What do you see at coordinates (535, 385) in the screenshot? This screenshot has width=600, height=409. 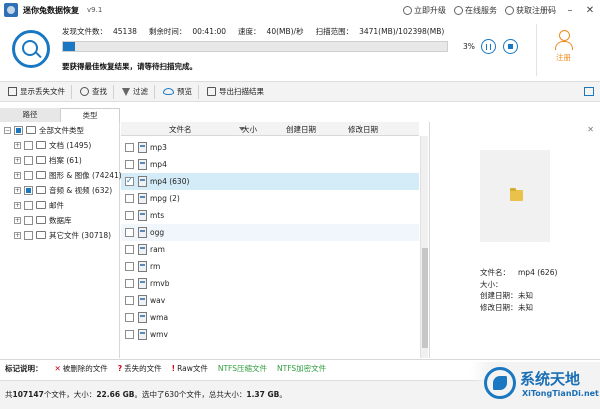 I see `watermark: 系统天地 XiTongTianDi.net` at bounding box center [535, 385].